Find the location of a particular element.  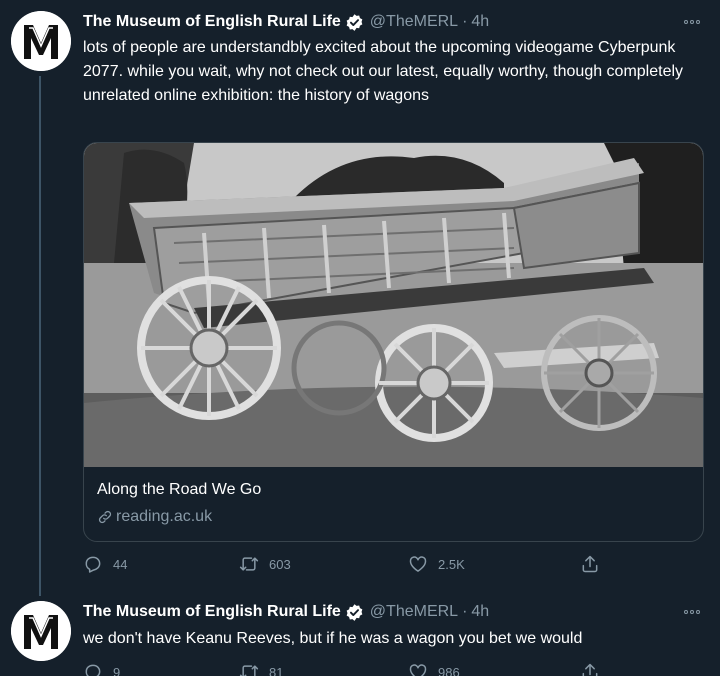

card-domain: reading.ac.uk is located at coordinates (154, 517).